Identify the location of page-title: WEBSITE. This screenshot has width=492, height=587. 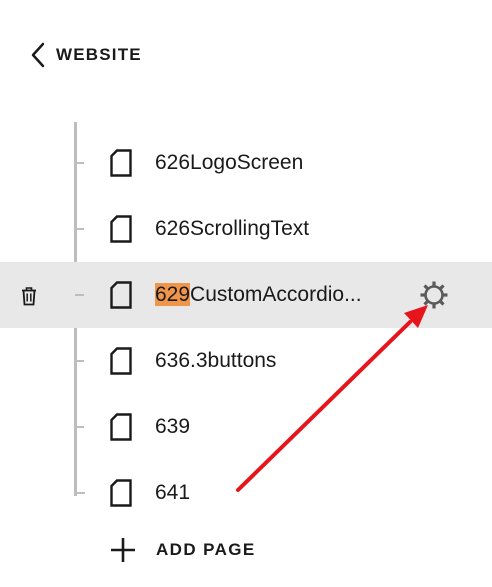
(99, 54).